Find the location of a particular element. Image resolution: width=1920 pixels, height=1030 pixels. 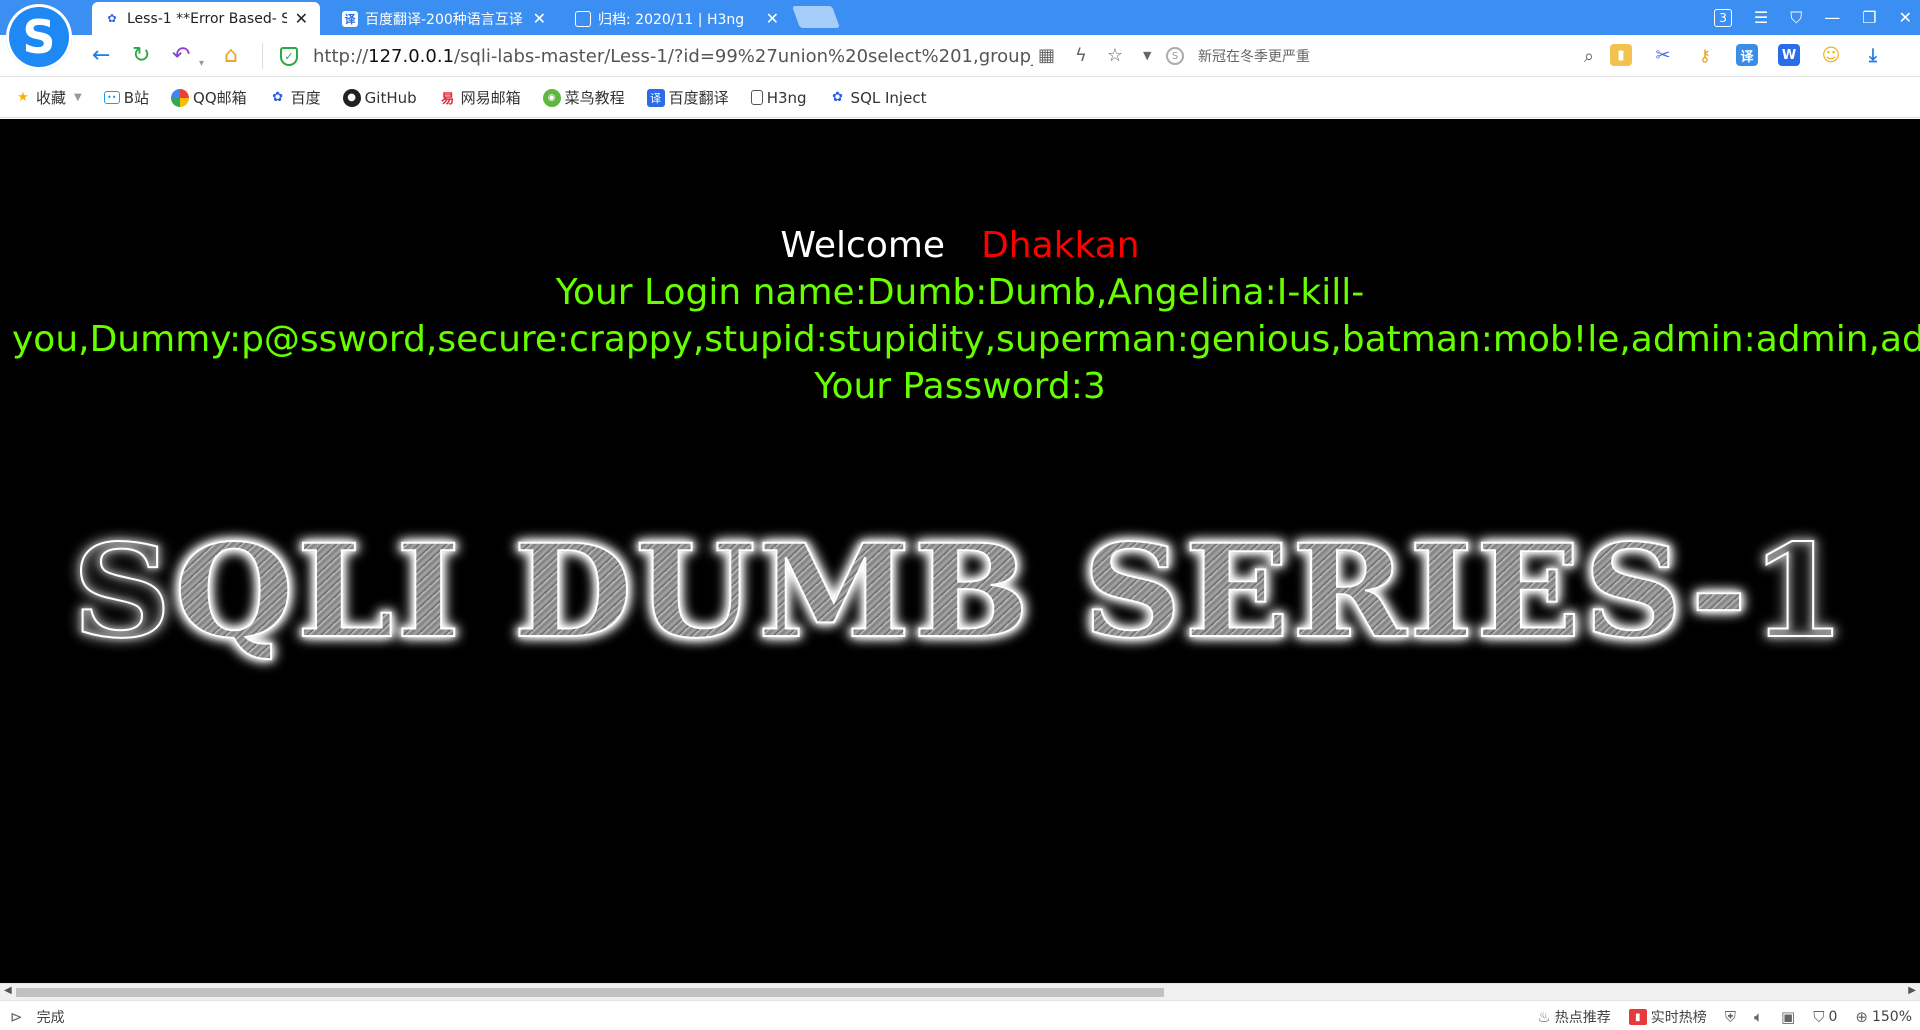

qr-code-icon: ▦ is located at coordinates (1046, 55).